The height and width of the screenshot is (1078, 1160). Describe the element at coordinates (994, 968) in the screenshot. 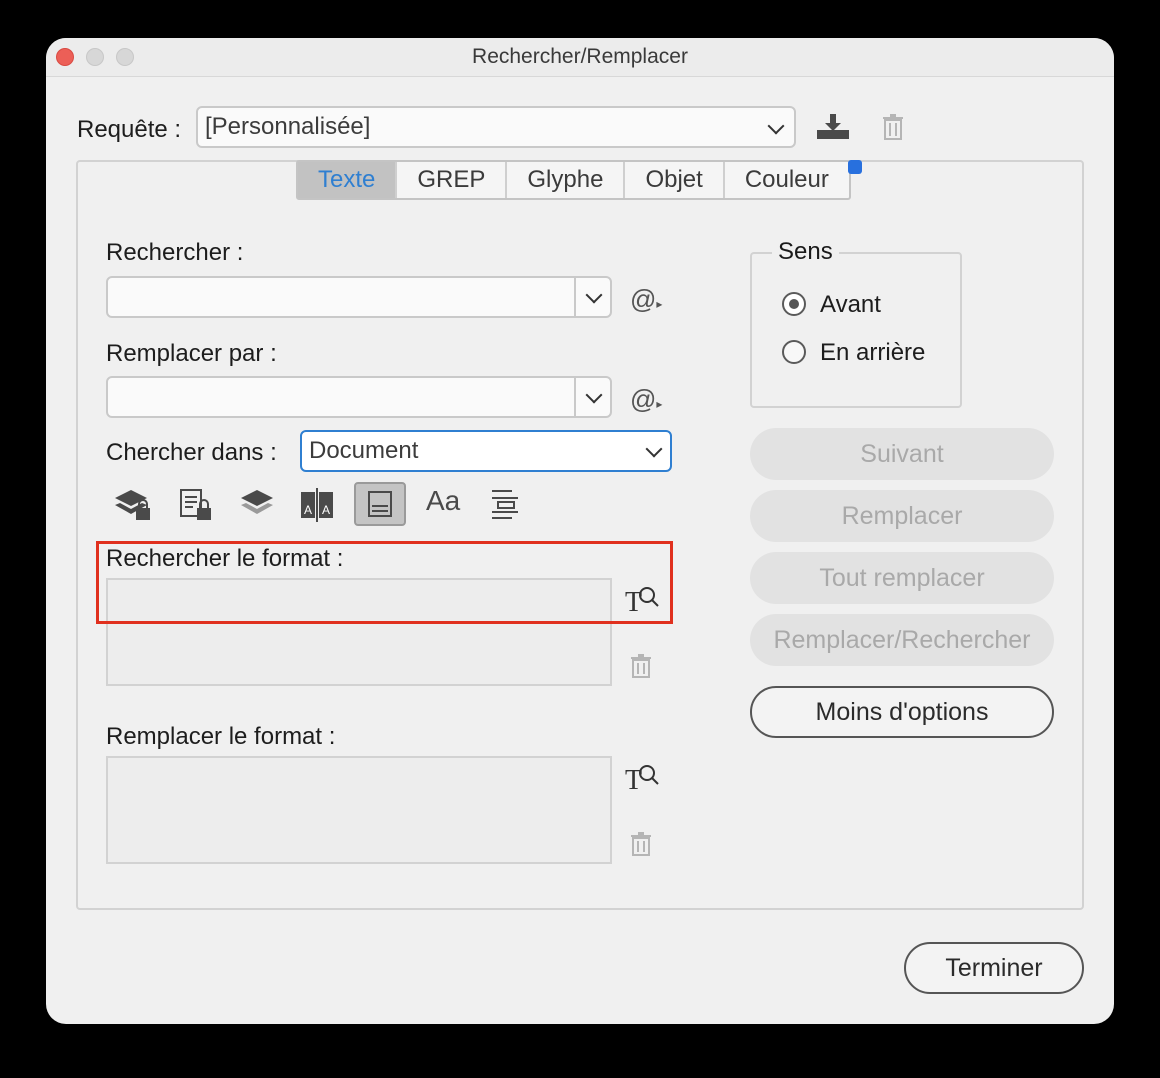

I see `done-button: Terminer` at that location.